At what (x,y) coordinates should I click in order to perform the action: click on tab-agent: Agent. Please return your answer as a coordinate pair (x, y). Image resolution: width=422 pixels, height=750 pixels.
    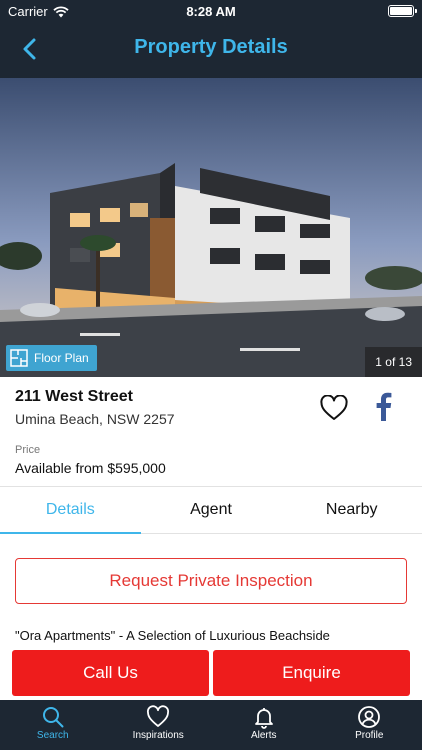
    Looking at the image, I should click on (211, 510).